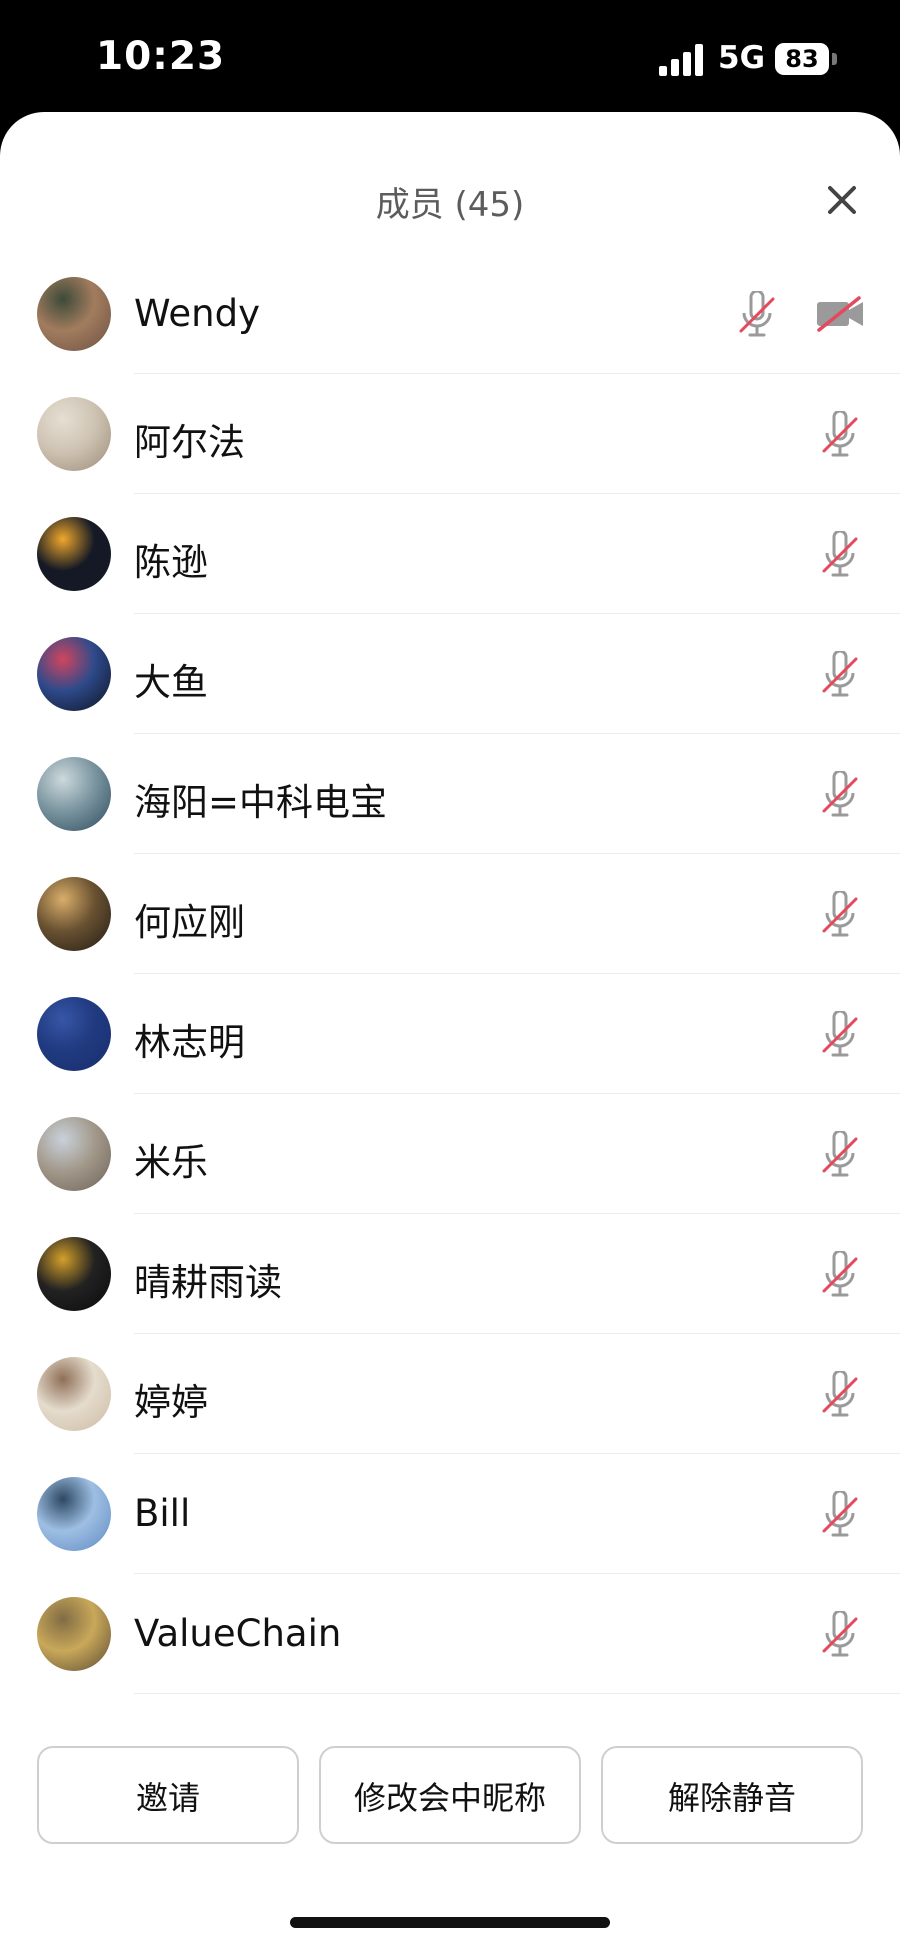 This screenshot has height=1948, width=900. What do you see at coordinates (189, 442) in the screenshot?
I see `member-name: 阿尔法` at bounding box center [189, 442].